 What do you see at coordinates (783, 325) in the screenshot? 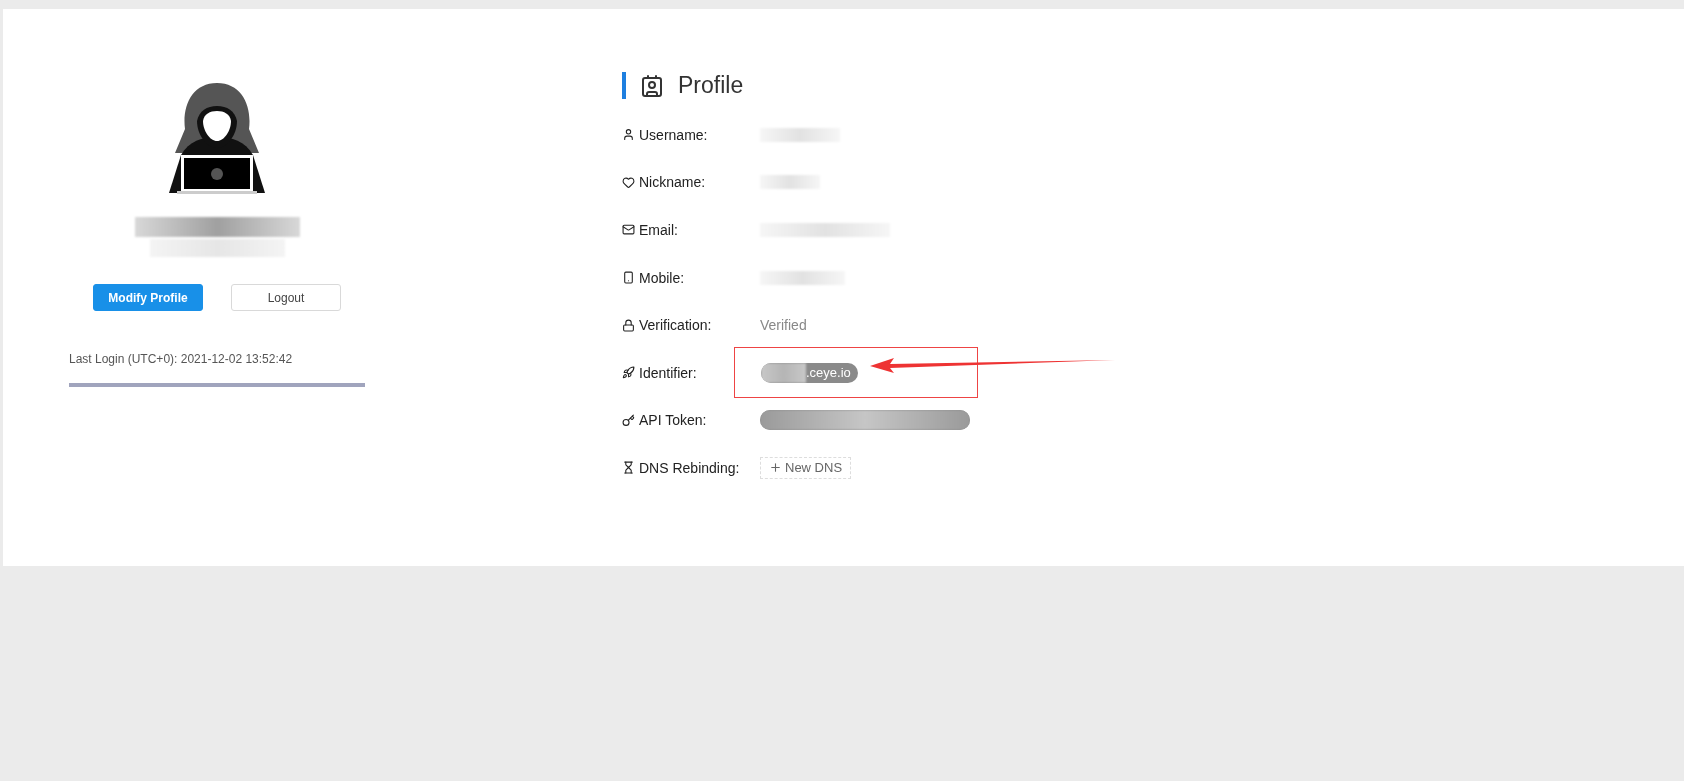
I see `verification-status: Verified` at bounding box center [783, 325].